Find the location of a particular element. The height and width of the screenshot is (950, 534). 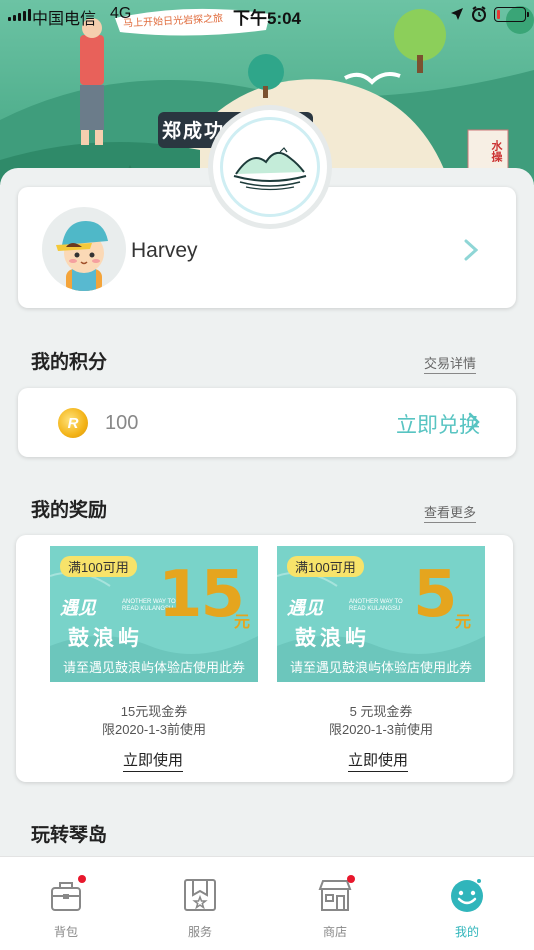

store-icon is located at coordinates (336, 894).